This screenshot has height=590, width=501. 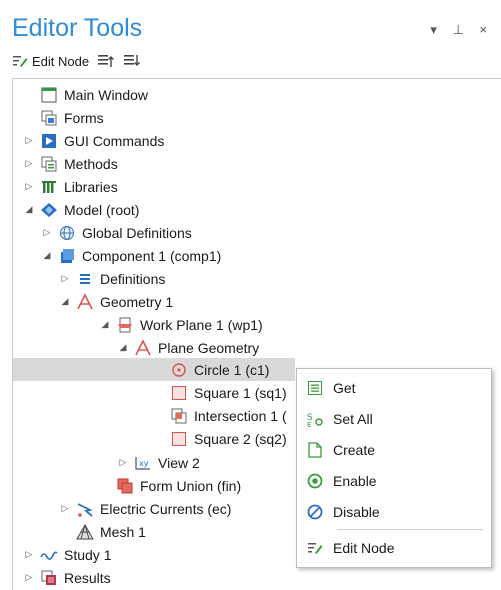 What do you see at coordinates (85, 509) in the screenshot?
I see `electric-currents-icon` at bounding box center [85, 509].